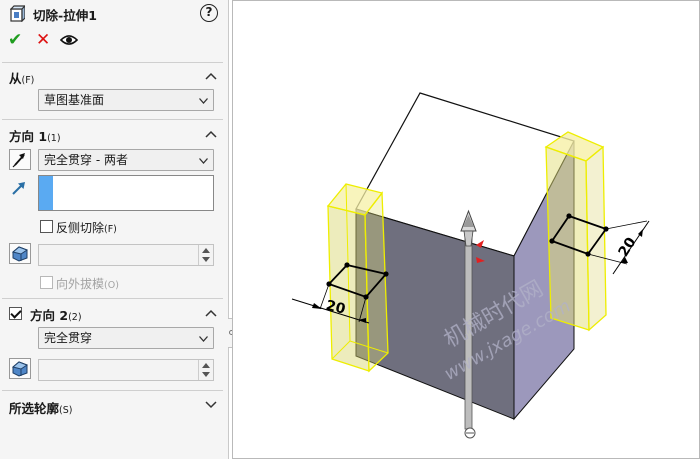 This screenshot has width=700, height=459. Describe the element at coordinates (87, 284) in the screenshot. I see `draft-outward-label: 向外拔模(O)` at that location.